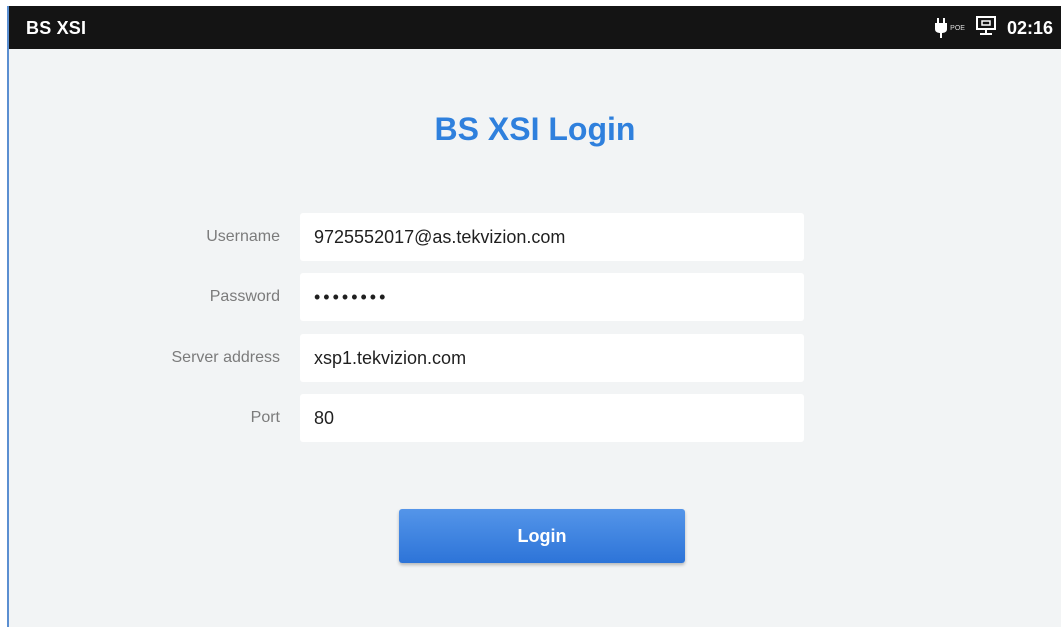 Image resolution: width=1061 pixels, height=627 pixels. What do you see at coordinates (542, 536) in the screenshot?
I see `login-button: Login` at bounding box center [542, 536].